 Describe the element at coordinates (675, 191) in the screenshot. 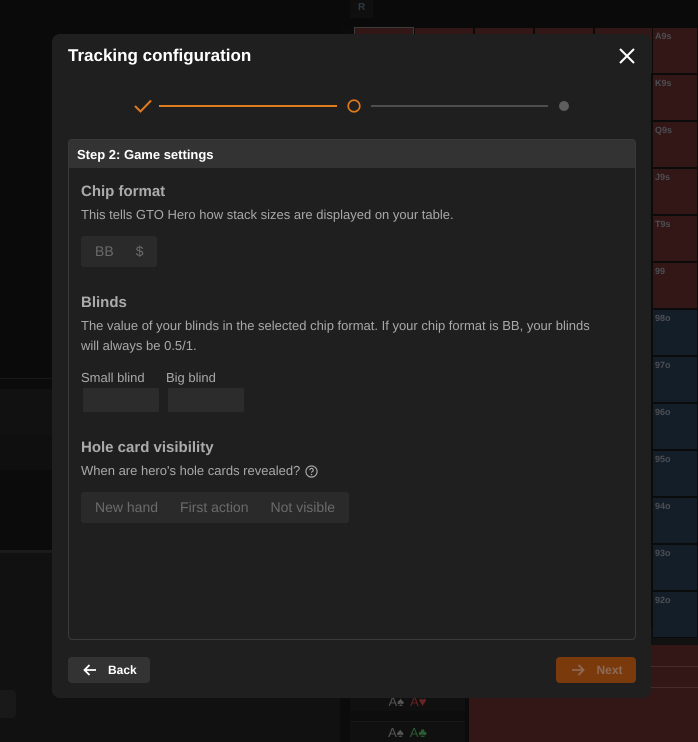

I see `hand-cell: J9s` at that location.